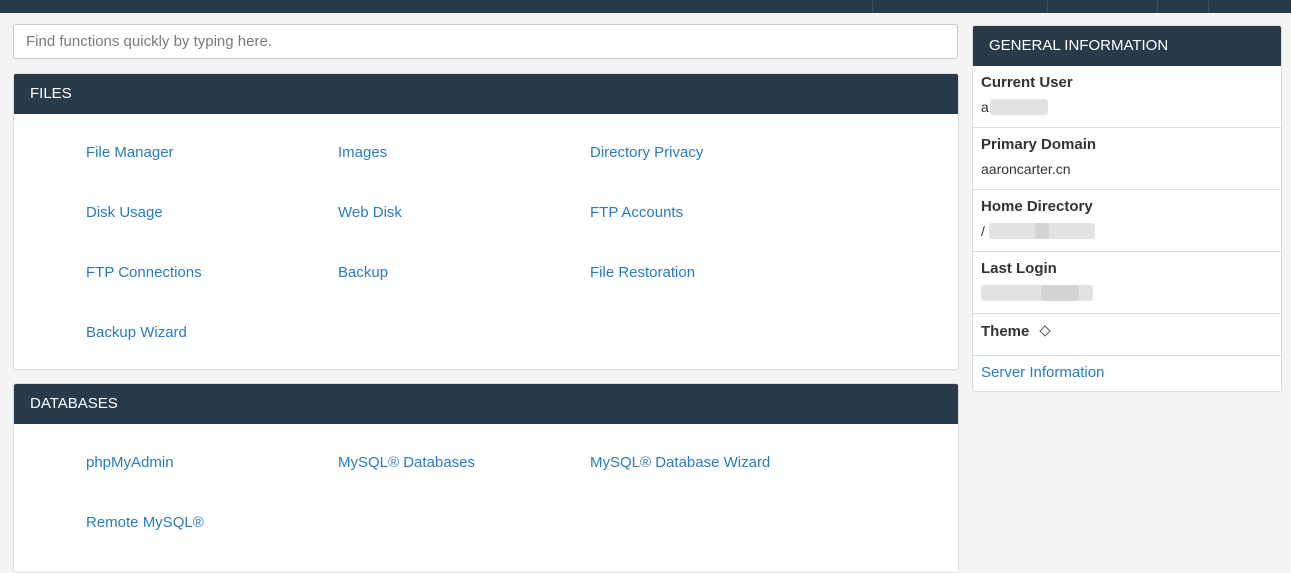 This screenshot has height=573, width=1291. Describe the element at coordinates (144, 272) in the screenshot. I see `ftp-connections-link: FTP Connections` at that location.